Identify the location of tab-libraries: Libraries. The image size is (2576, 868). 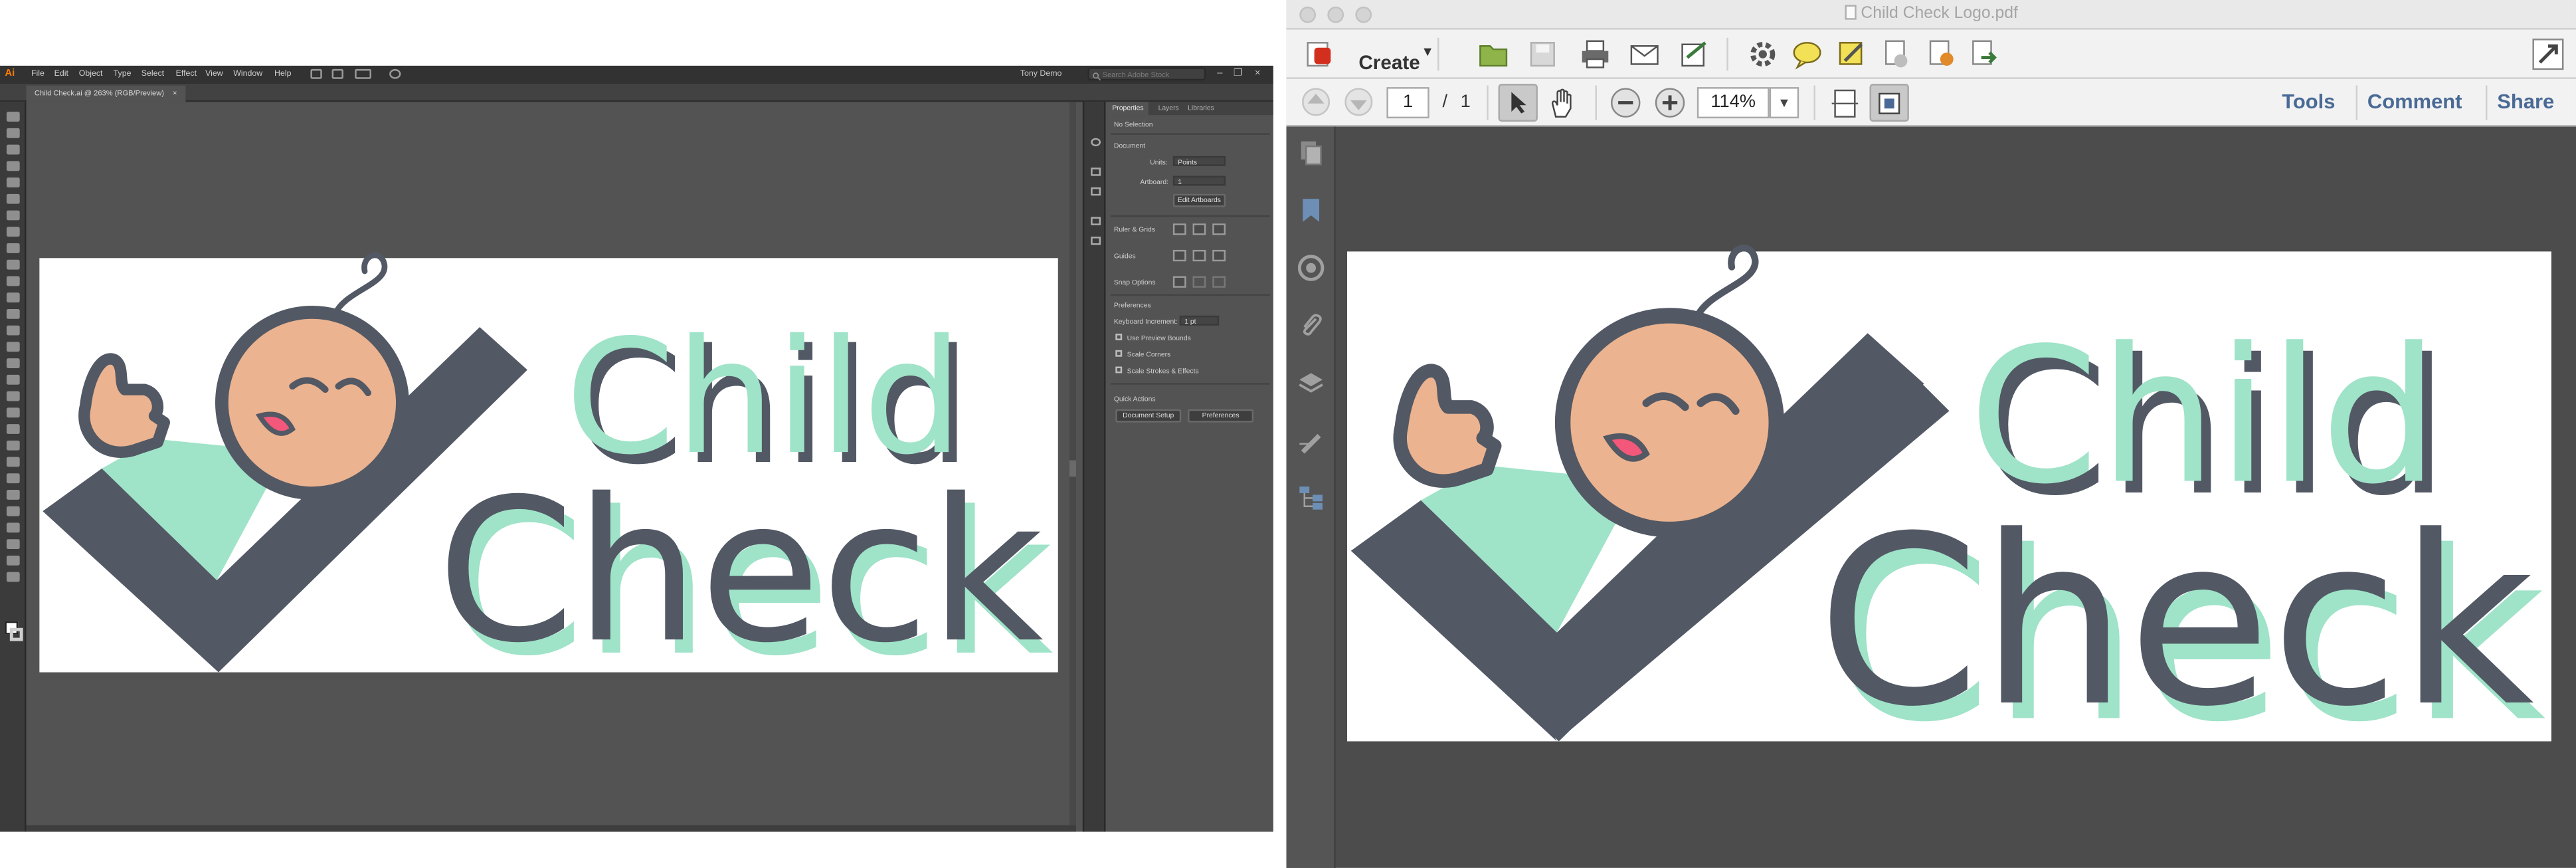
(1201, 108).